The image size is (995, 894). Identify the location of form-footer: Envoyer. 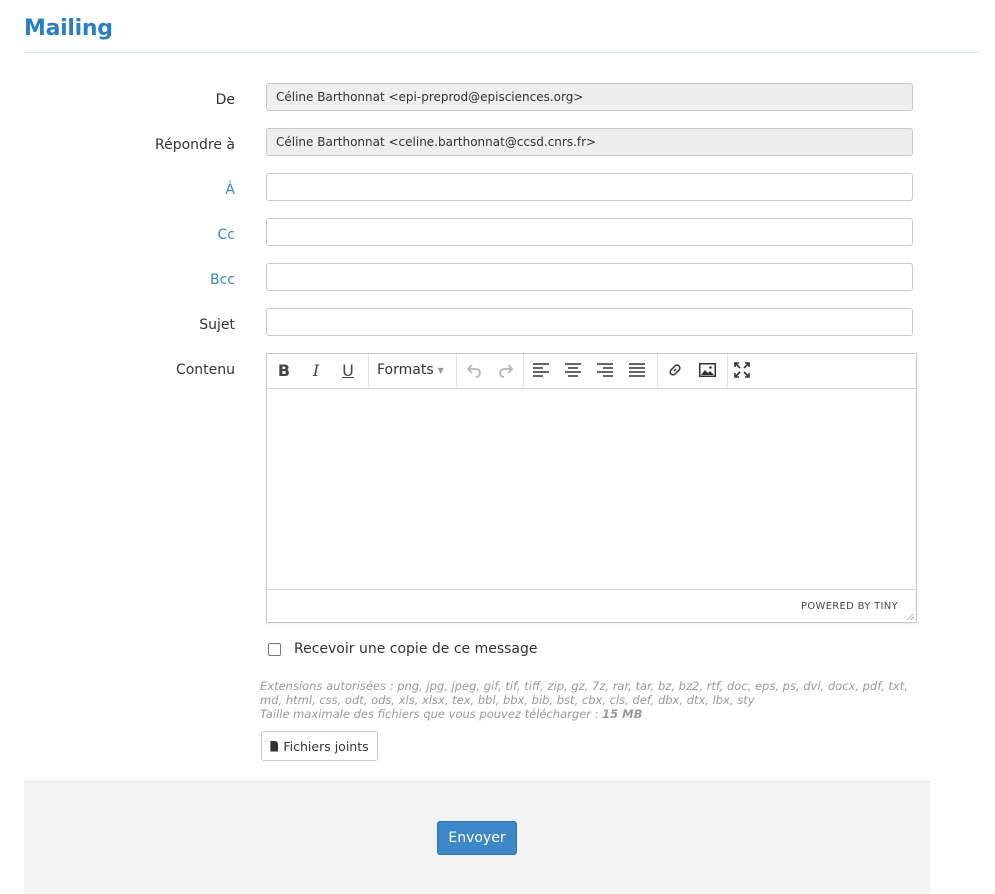
(477, 837).